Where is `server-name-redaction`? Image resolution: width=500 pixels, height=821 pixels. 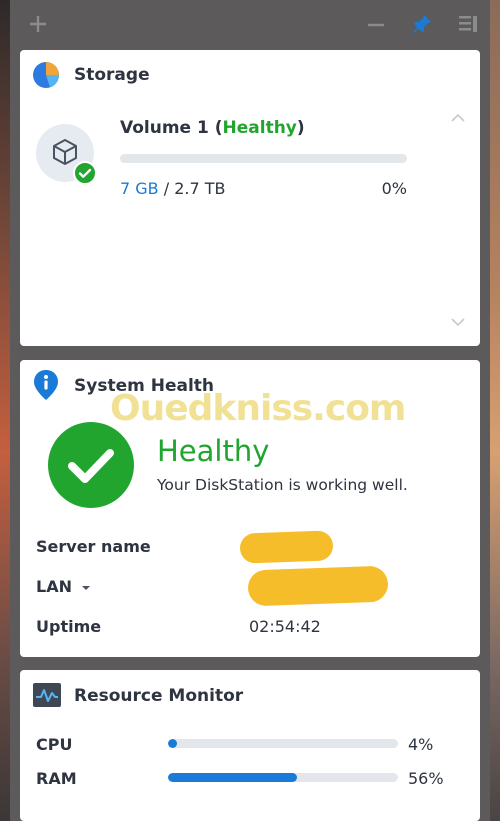 server-name-redaction is located at coordinates (286, 547).